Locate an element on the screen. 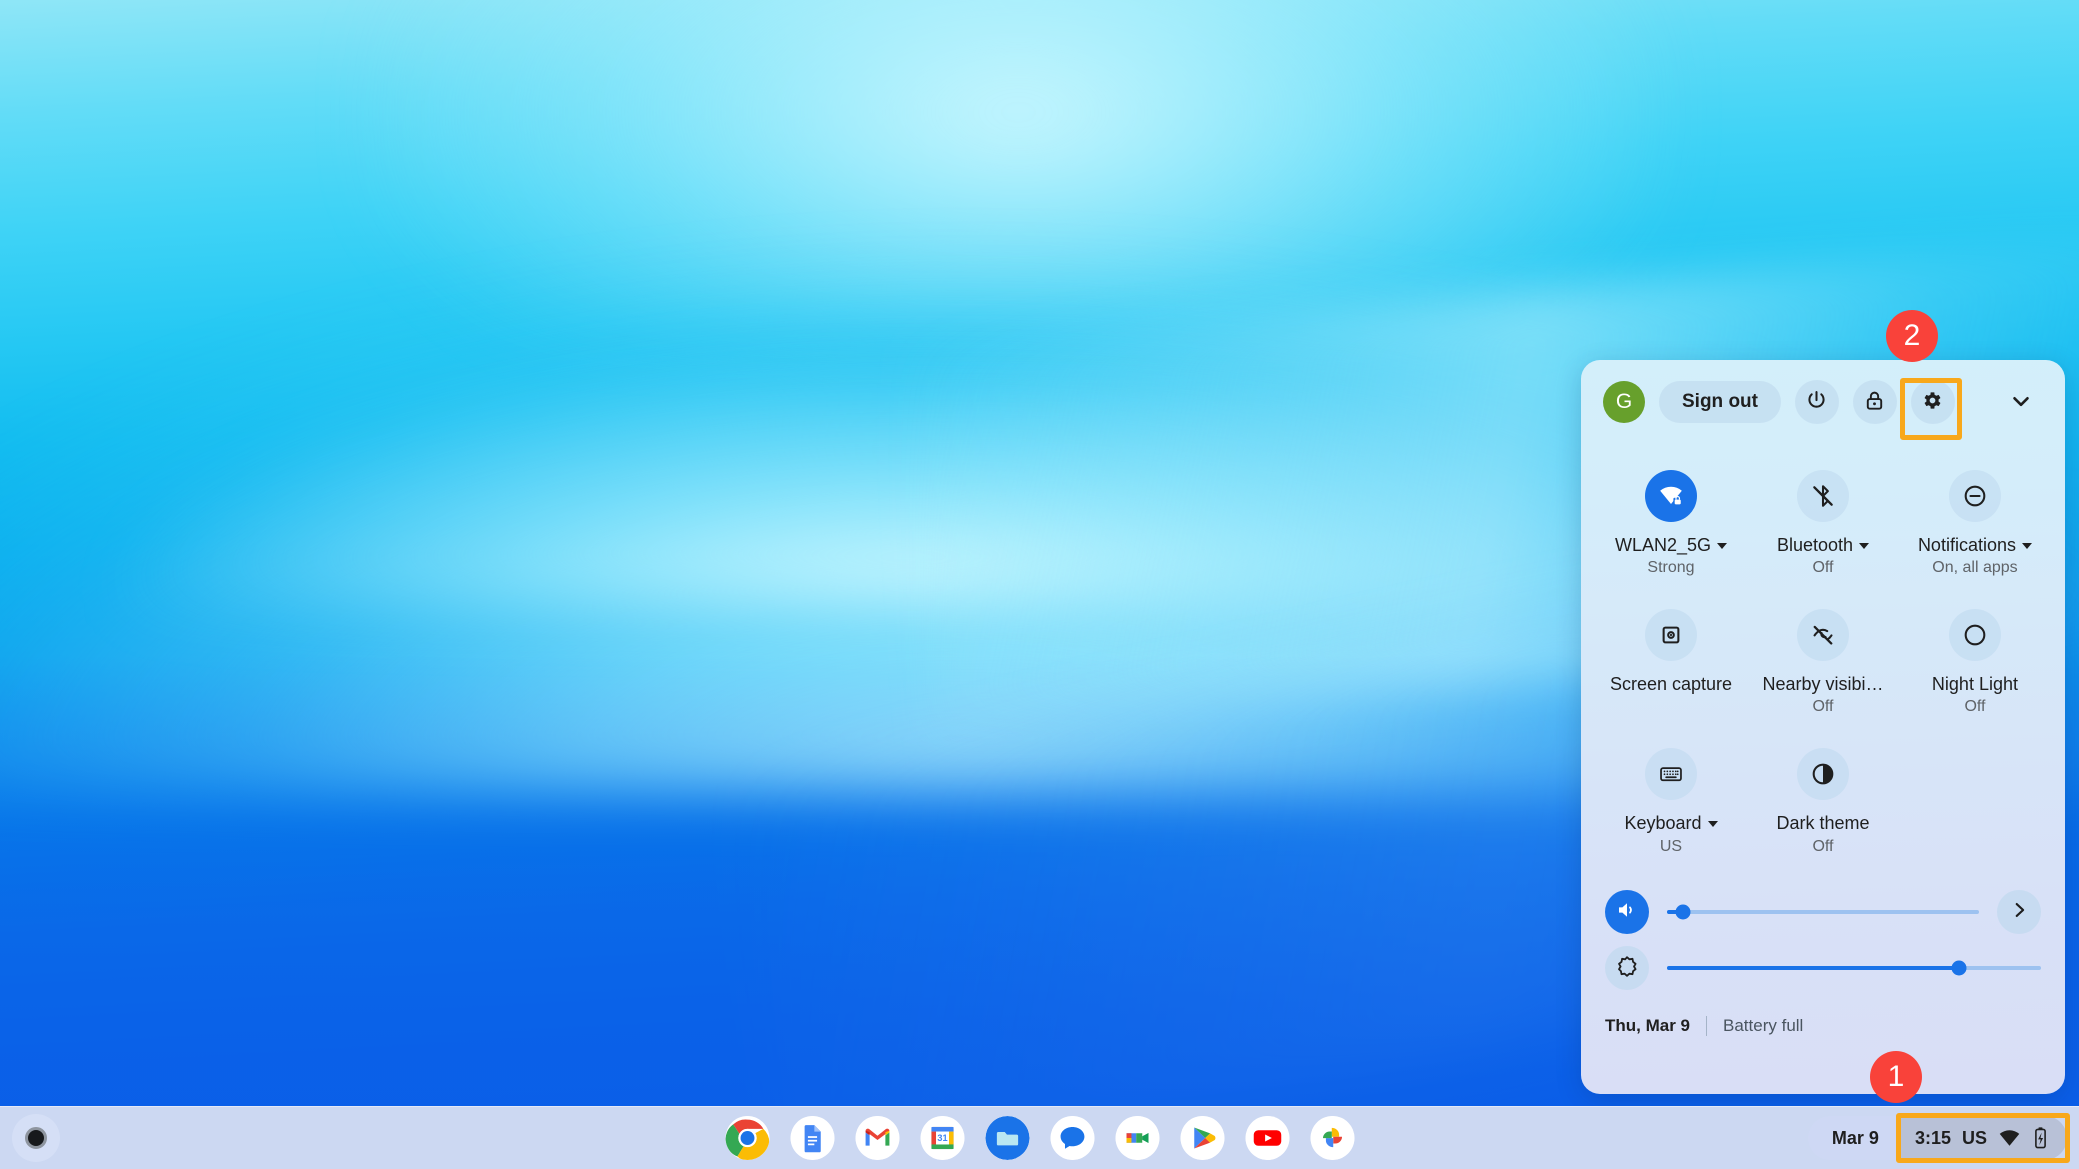 The width and height of the screenshot is (2079, 1169). footer-divider is located at coordinates (1707, 1025).